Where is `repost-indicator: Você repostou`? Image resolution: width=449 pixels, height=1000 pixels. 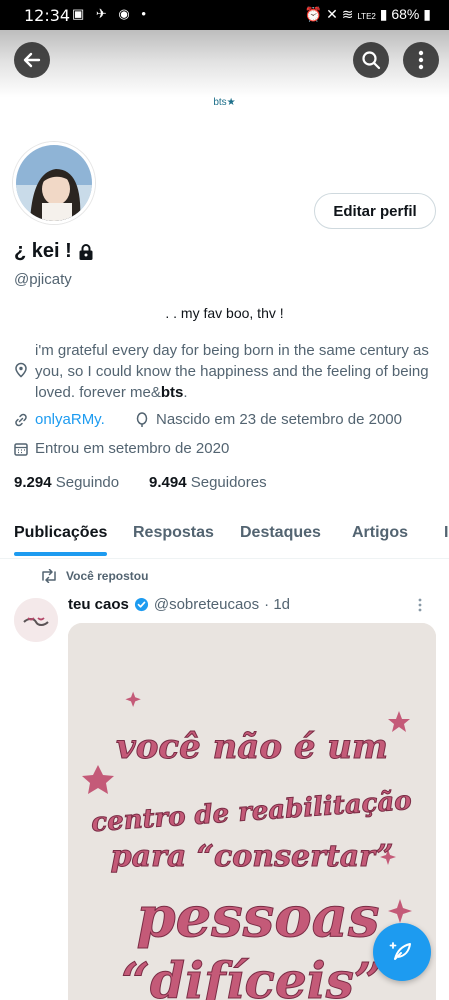 repost-indicator: Você repostou is located at coordinates (94, 576).